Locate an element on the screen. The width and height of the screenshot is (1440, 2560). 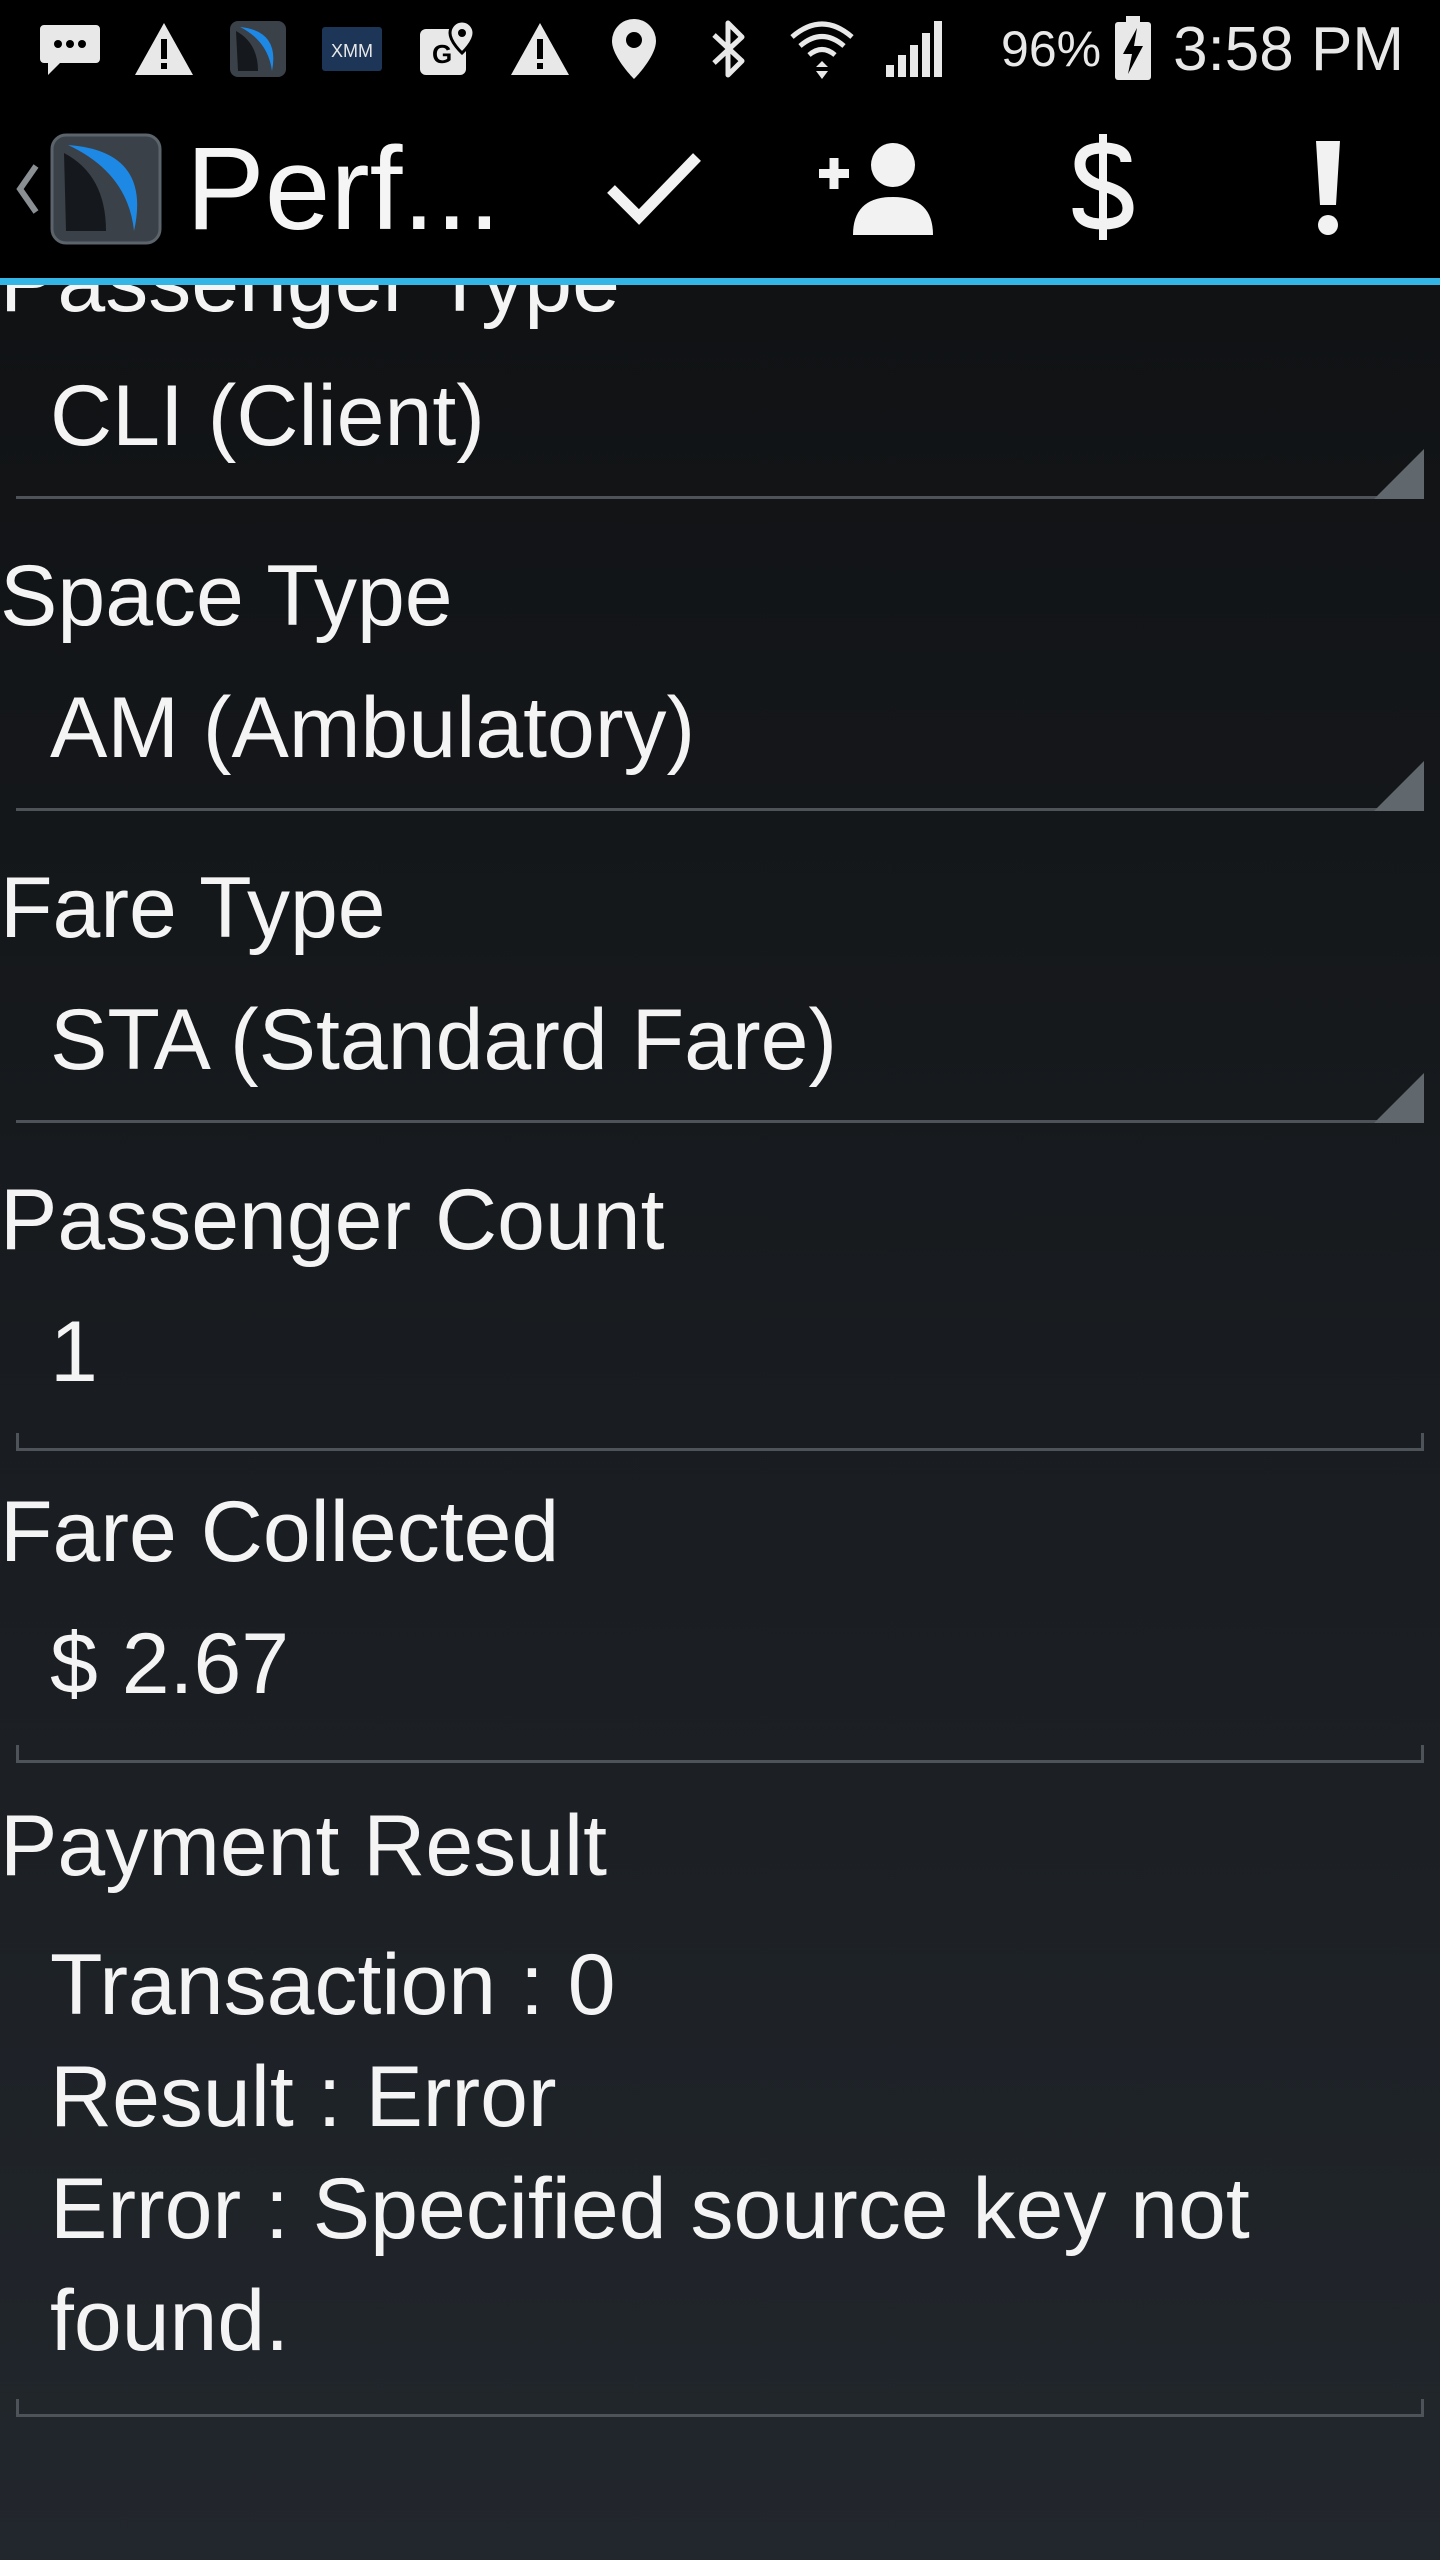
status-bar: XMM G 96% 3:58 PM is located at coordinates (720, 49).